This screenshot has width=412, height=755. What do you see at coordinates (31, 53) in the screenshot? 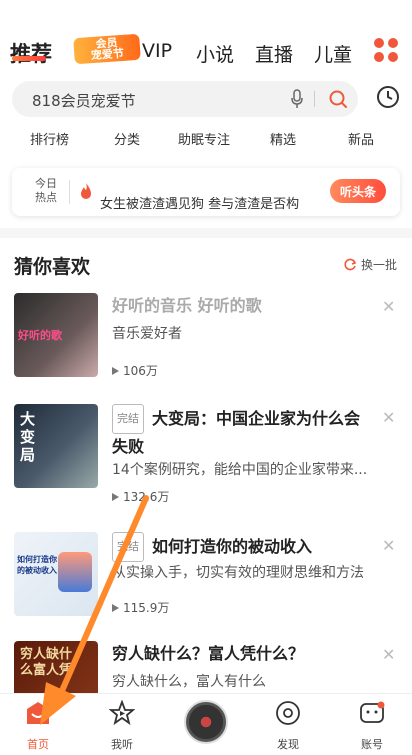
I see `tab-recommend: 推荐` at bounding box center [31, 53].